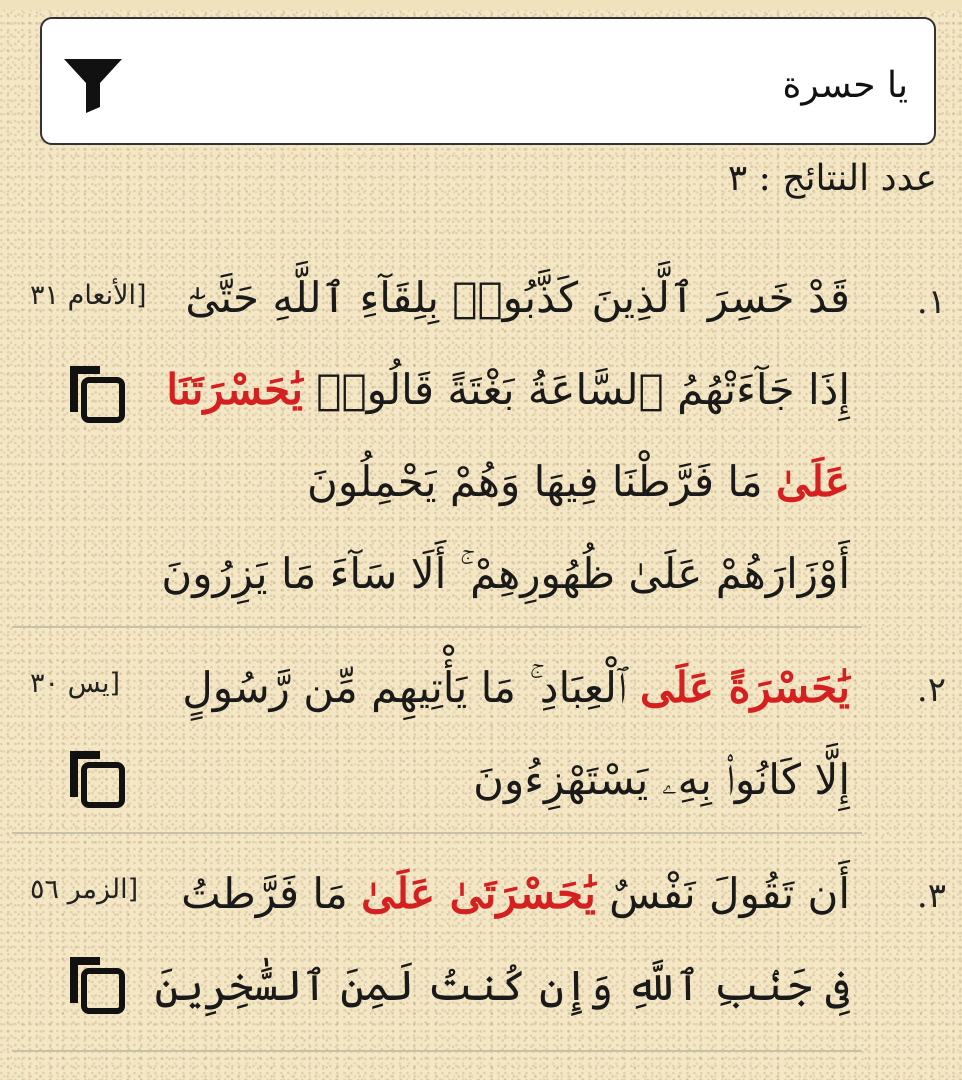 The width and height of the screenshot is (962, 1080). I want to click on top-strip, so click(481, 5).